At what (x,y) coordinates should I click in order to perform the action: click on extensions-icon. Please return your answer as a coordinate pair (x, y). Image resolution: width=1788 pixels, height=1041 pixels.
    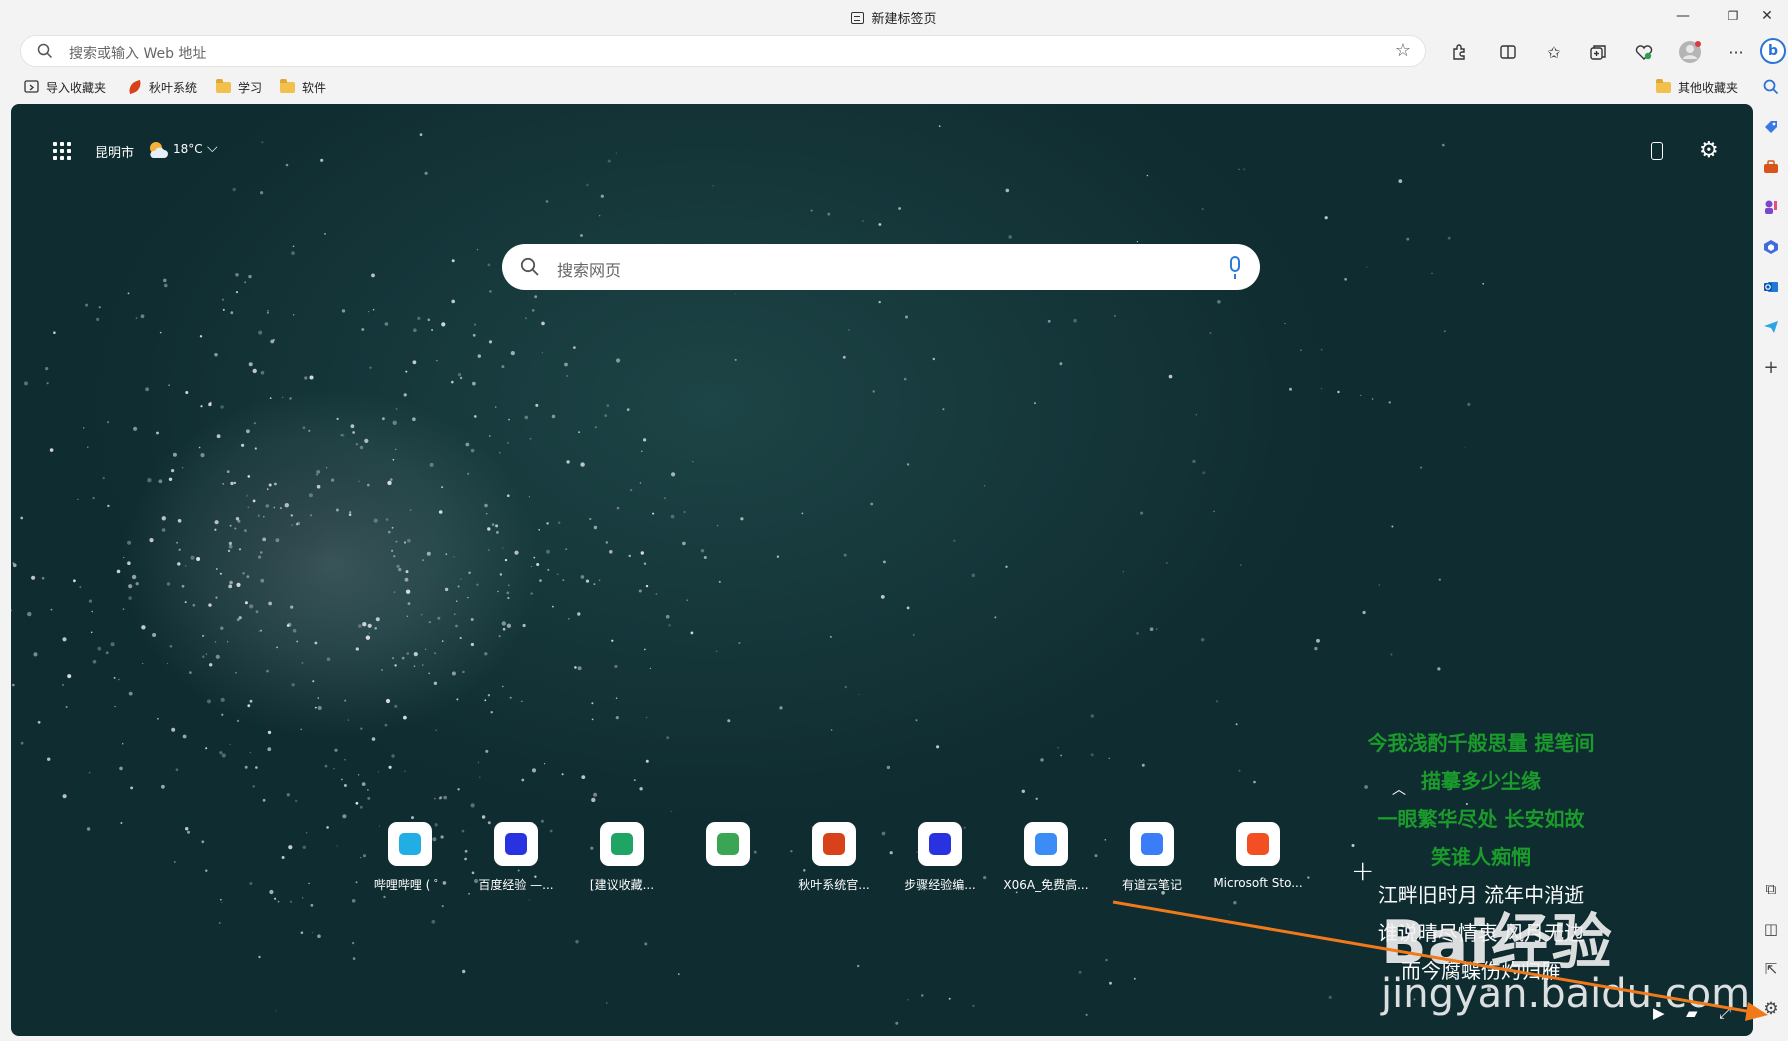
    Looking at the image, I should click on (1460, 52).